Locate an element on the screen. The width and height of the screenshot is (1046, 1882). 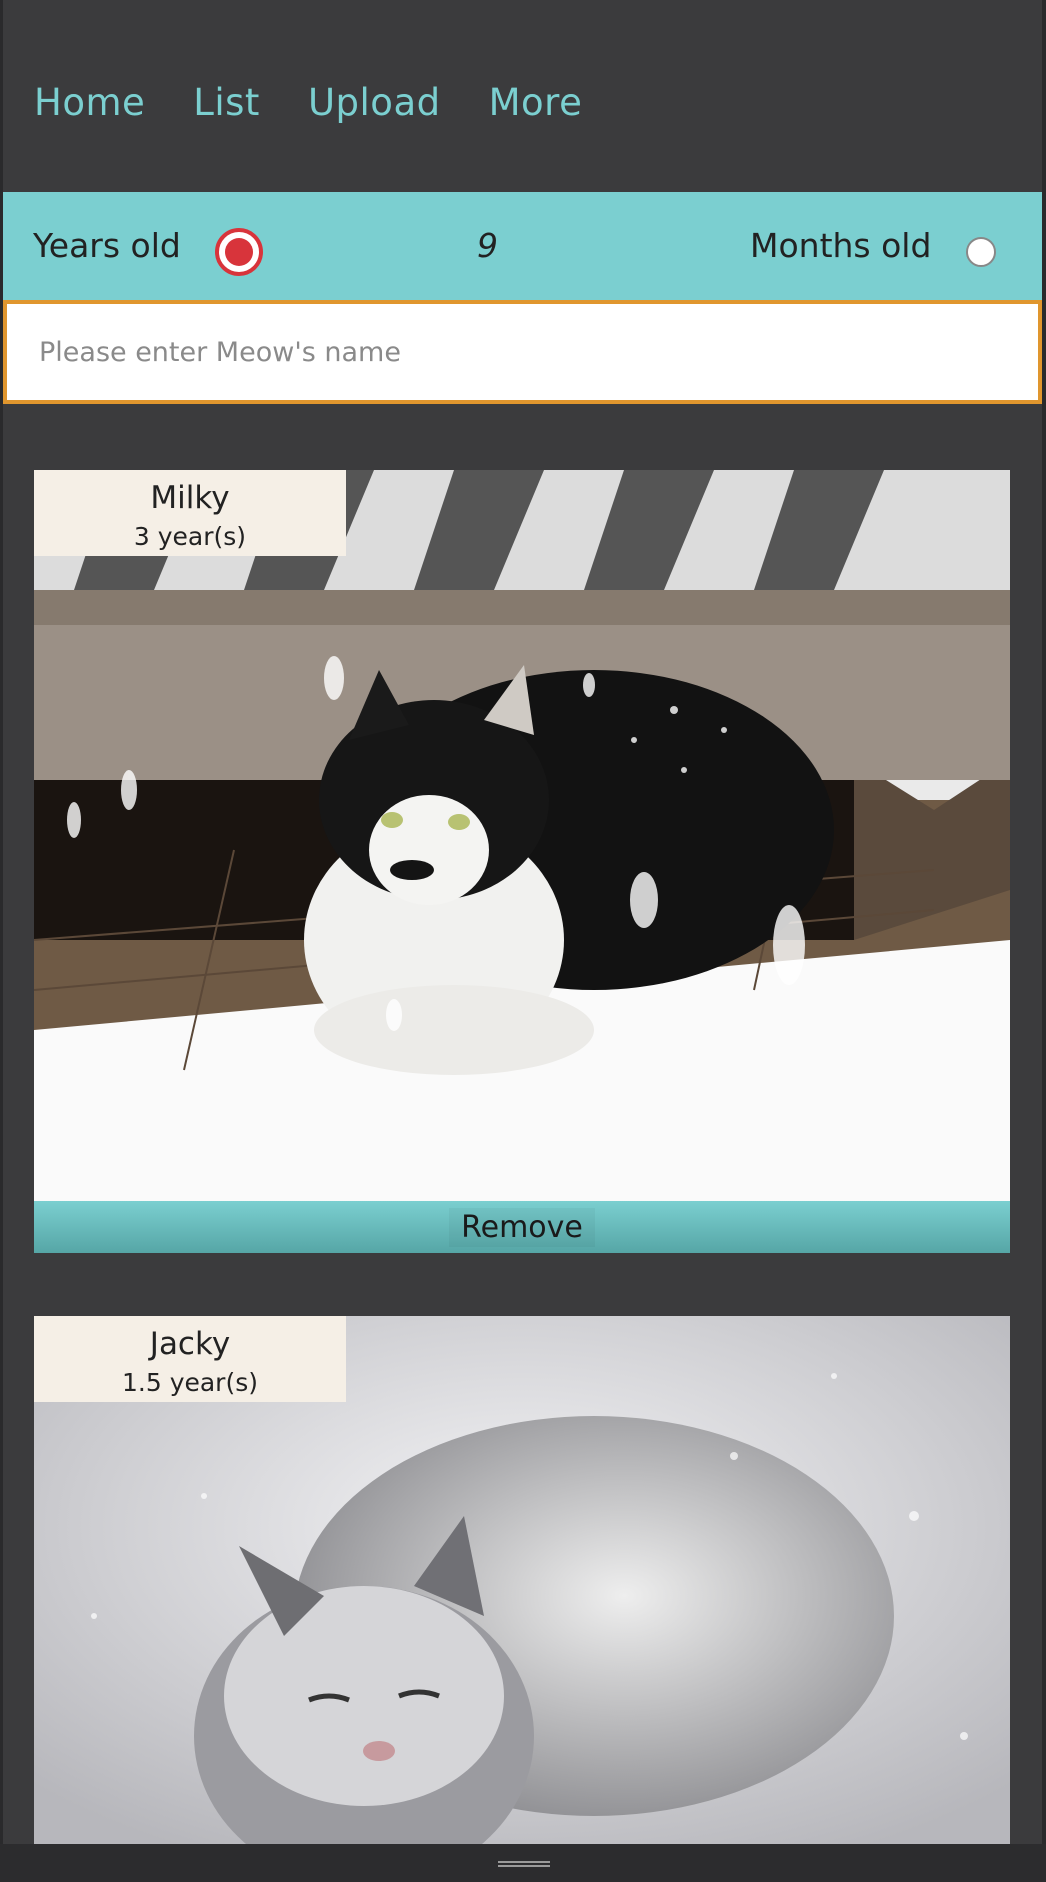
nav-list-link: List is located at coordinates (226, 102).